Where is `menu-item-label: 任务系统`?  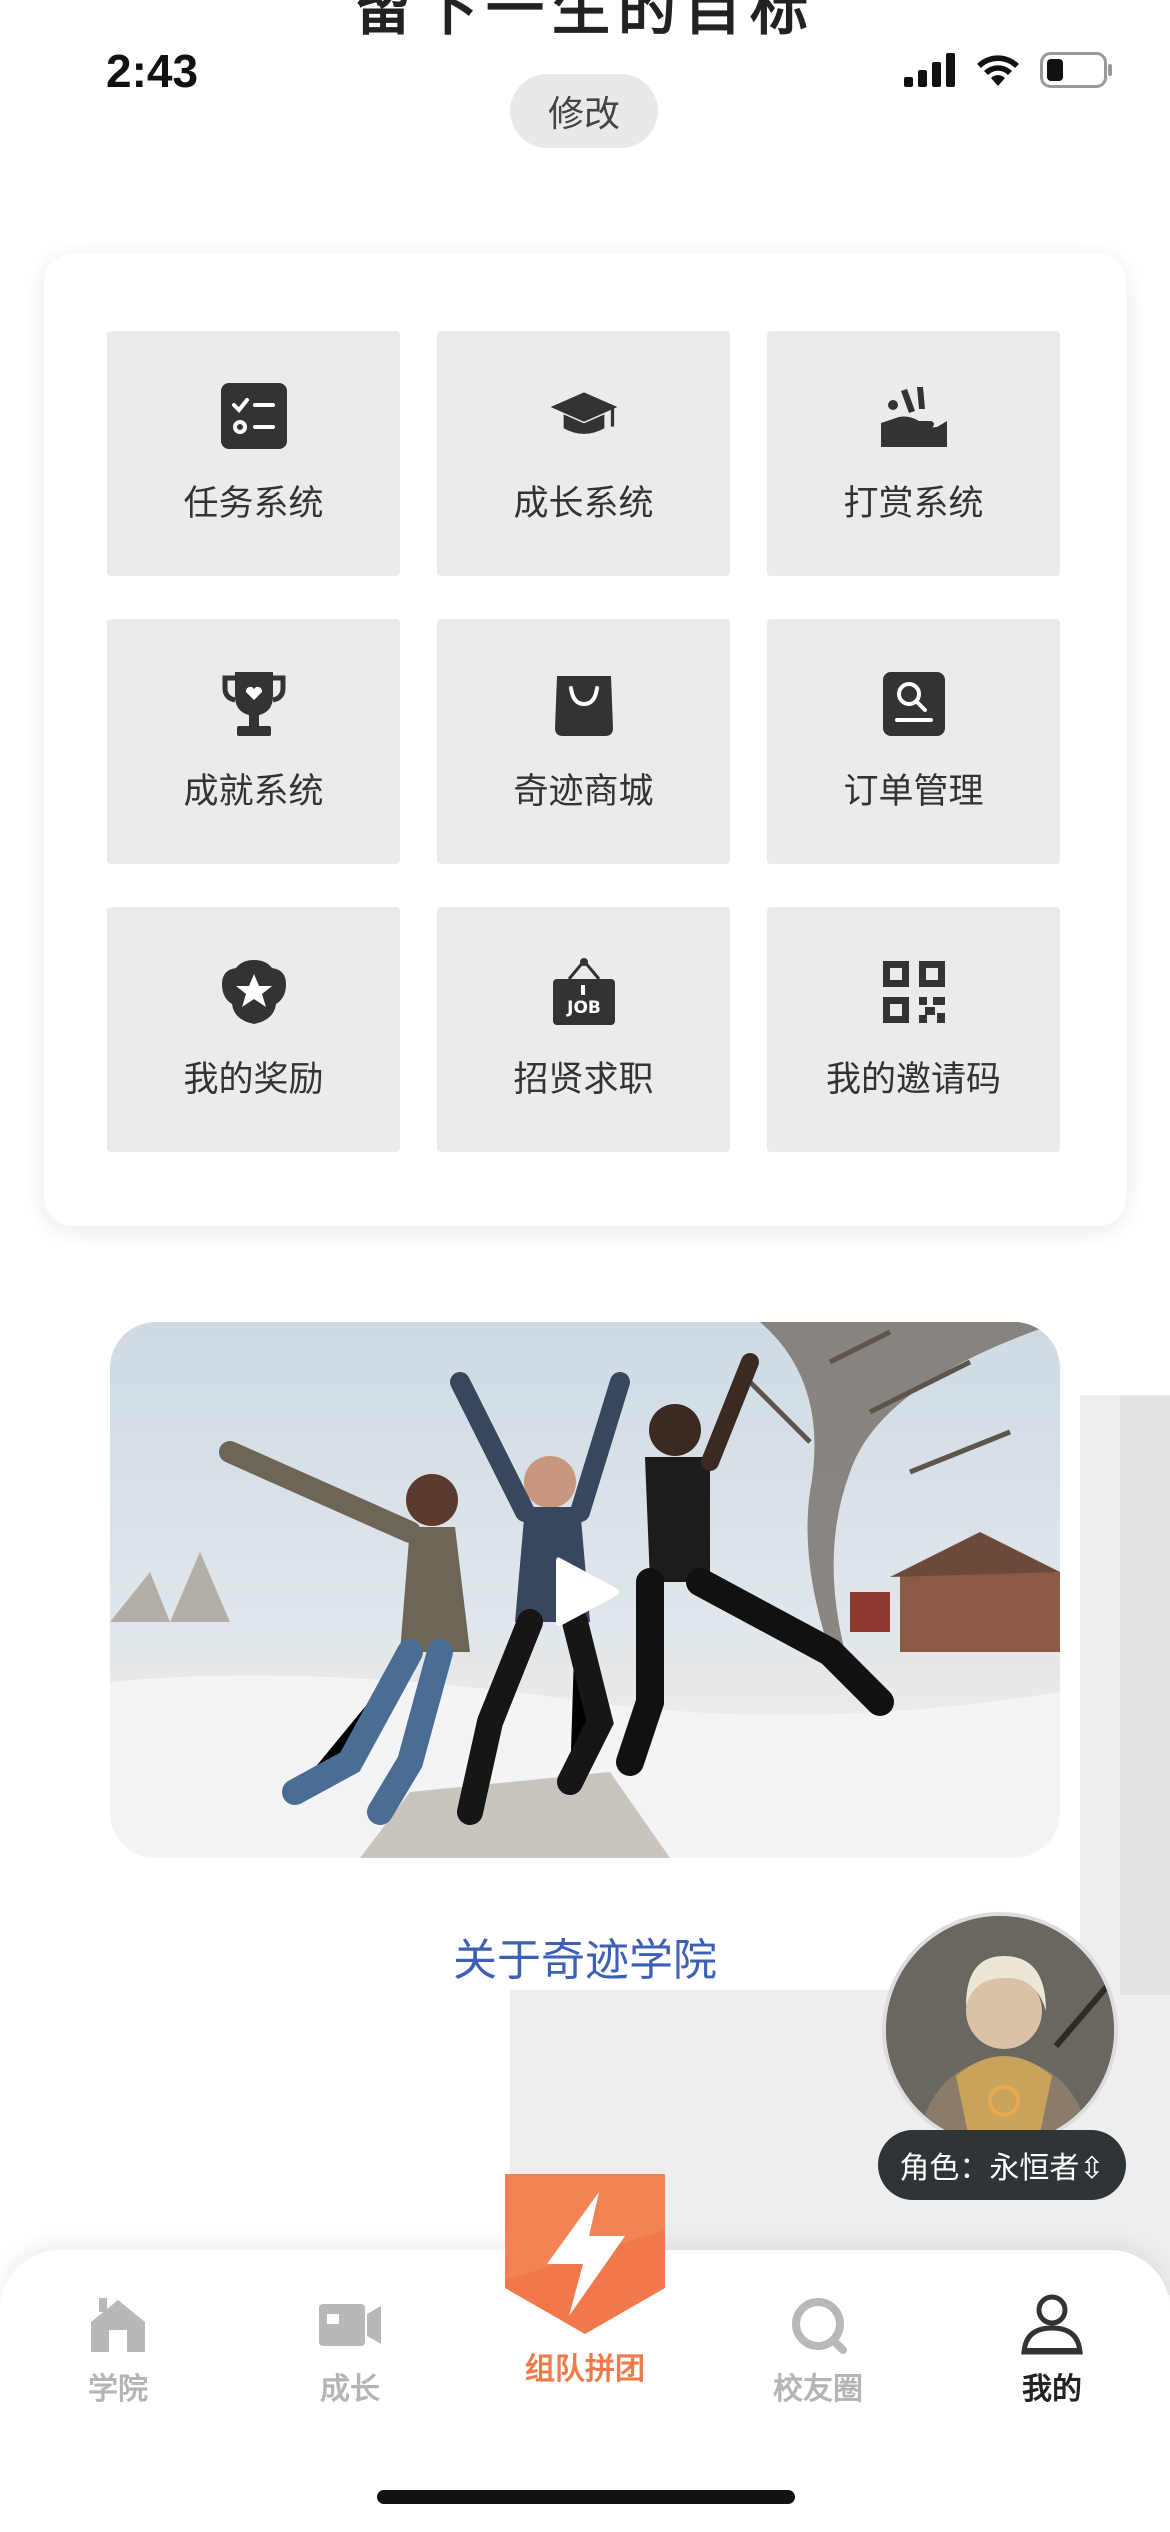 menu-item-label: 任务系统 is located at coordinates (253, 504).